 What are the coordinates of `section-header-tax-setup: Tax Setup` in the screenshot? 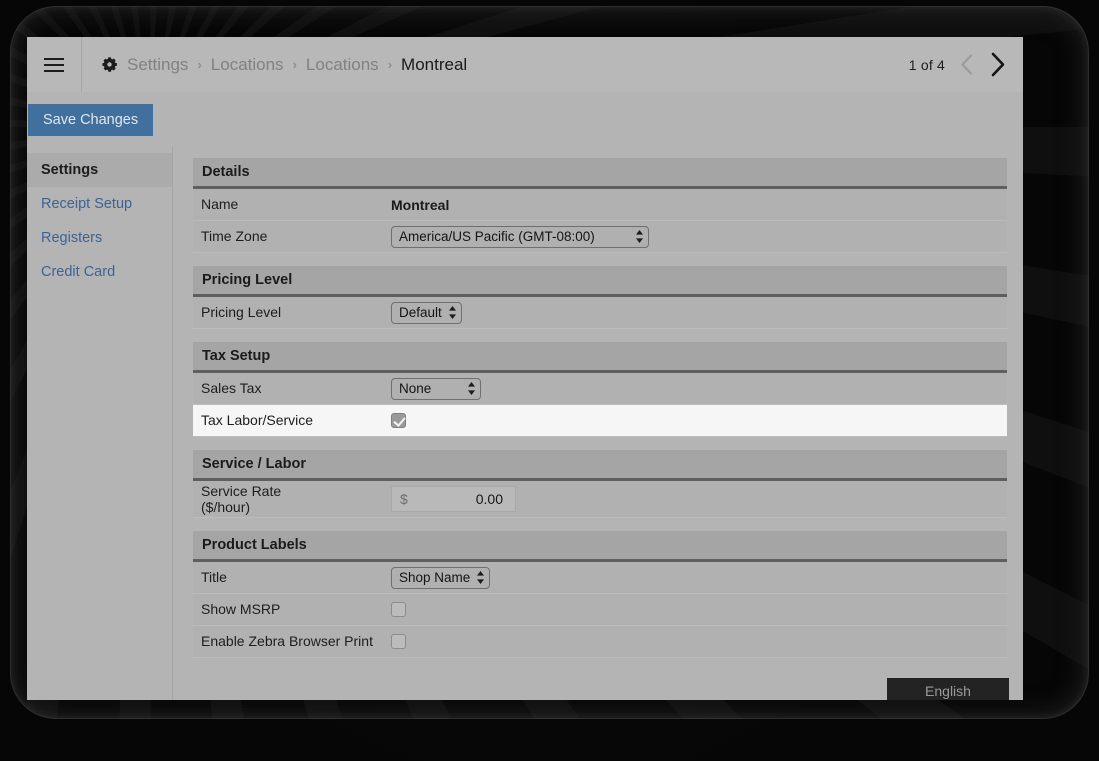 It's located at (600, 357).